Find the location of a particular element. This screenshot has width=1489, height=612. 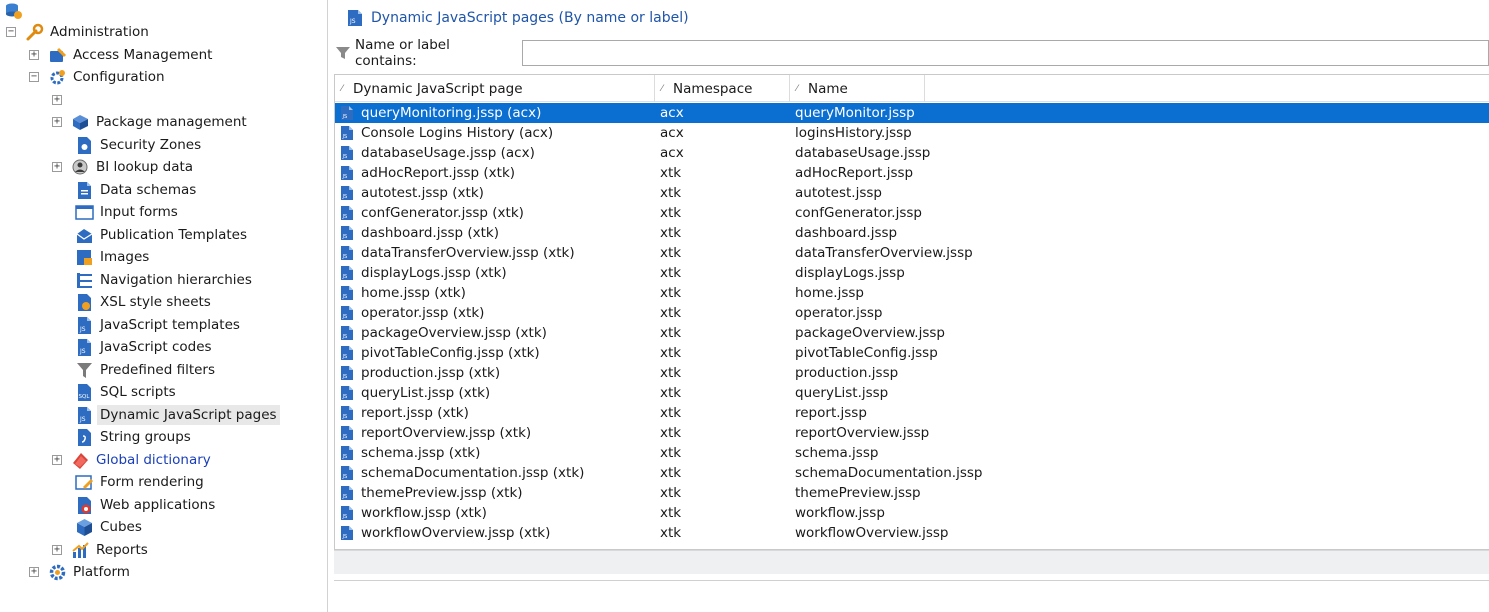

tree-node-javascript-codes: JS JavaScript codes is located at coordinates (145, 347).